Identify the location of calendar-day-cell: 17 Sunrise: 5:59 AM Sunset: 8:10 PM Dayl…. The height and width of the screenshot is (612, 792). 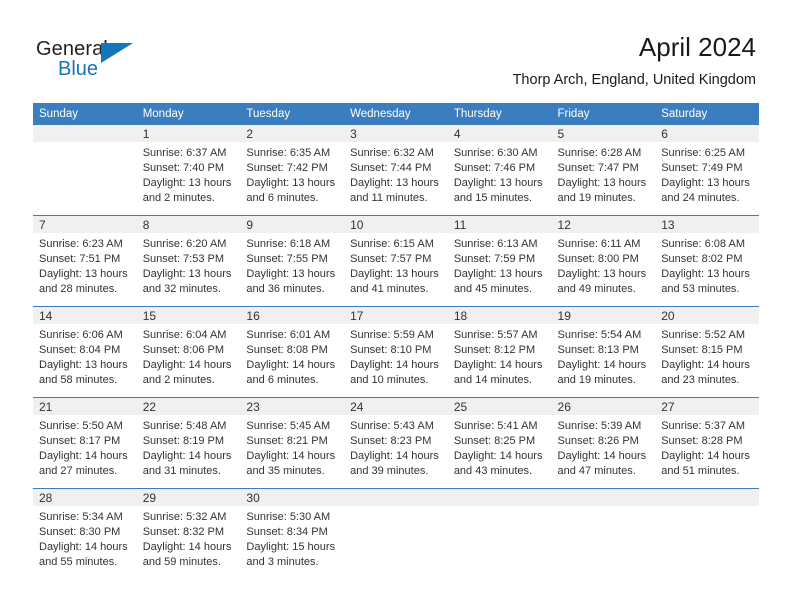
(396, 352).